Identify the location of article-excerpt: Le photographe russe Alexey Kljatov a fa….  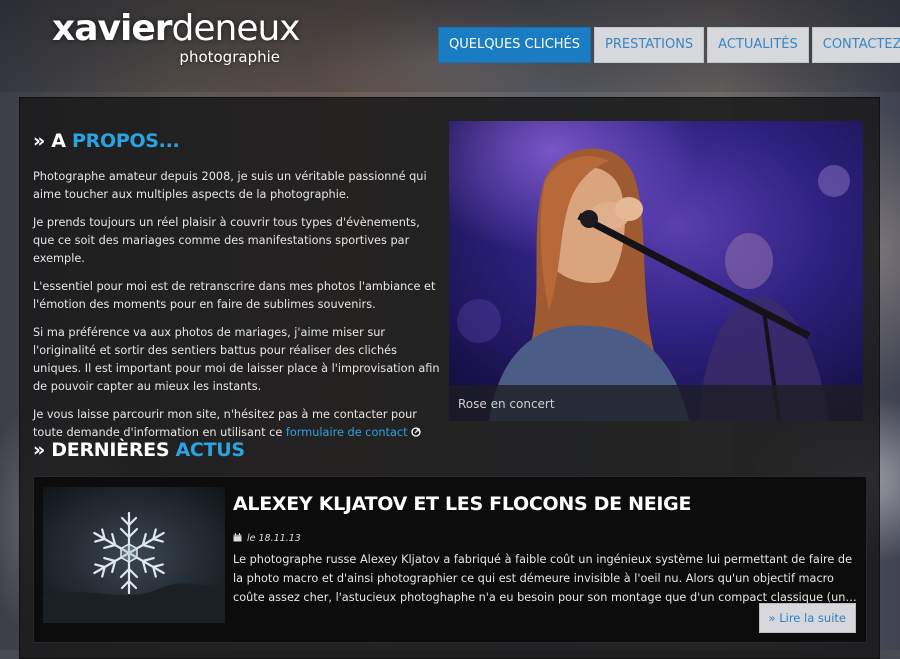
(545, 578).